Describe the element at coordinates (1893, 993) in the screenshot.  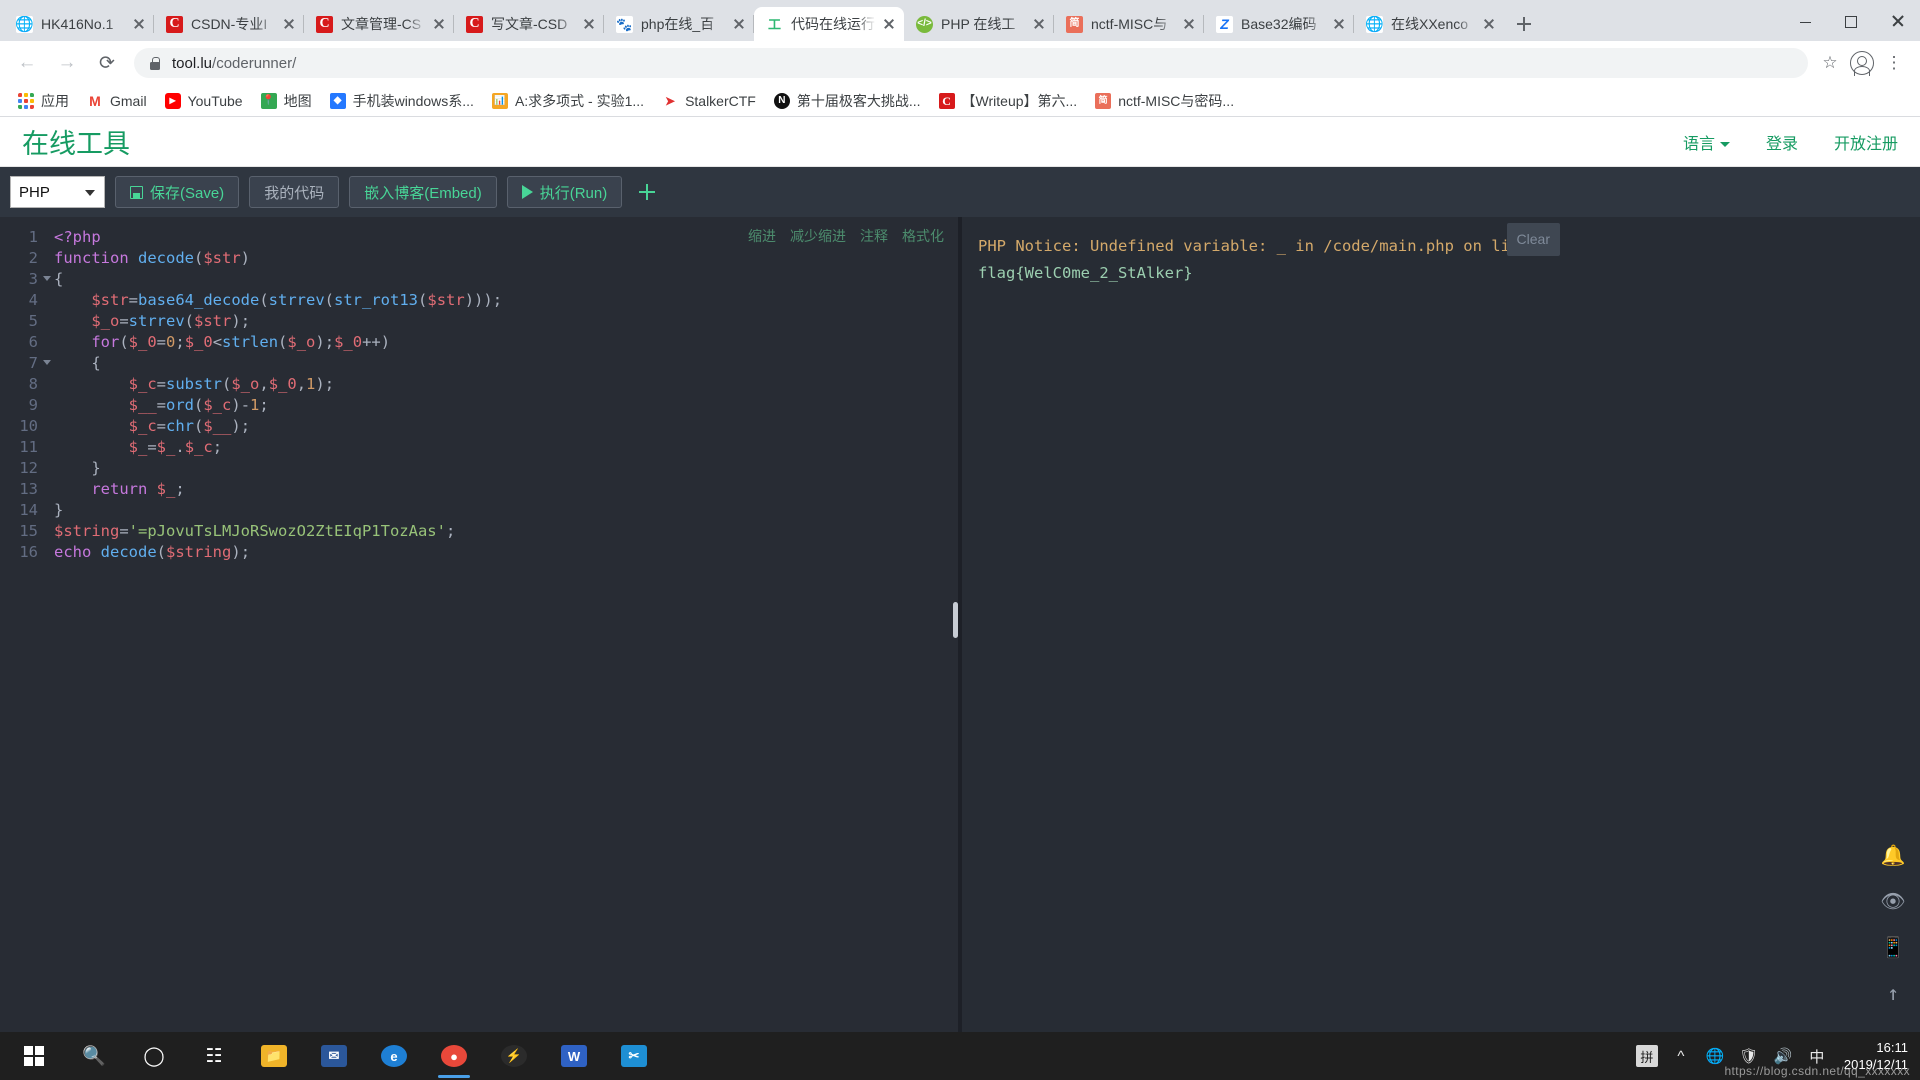
I see `scroll-top-icon: ↑` at that location.